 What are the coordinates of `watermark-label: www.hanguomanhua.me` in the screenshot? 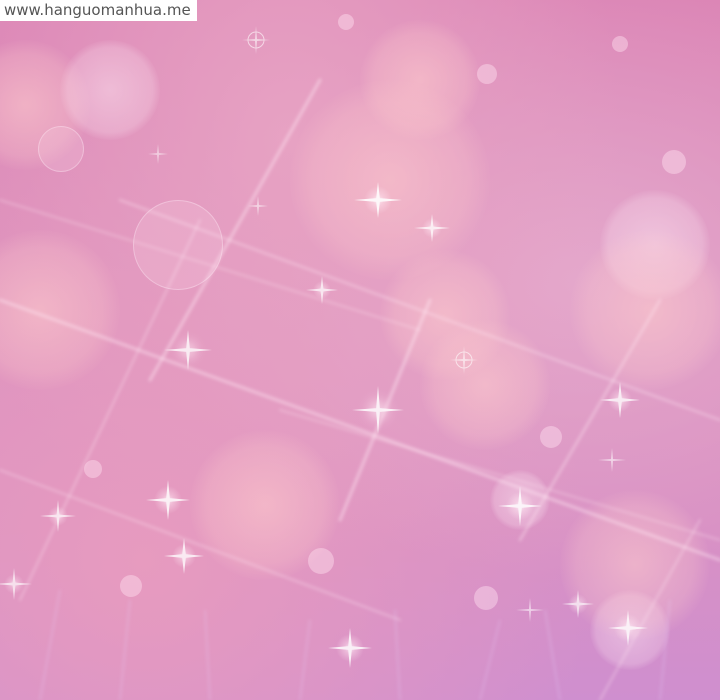 It's located at (98, 10).